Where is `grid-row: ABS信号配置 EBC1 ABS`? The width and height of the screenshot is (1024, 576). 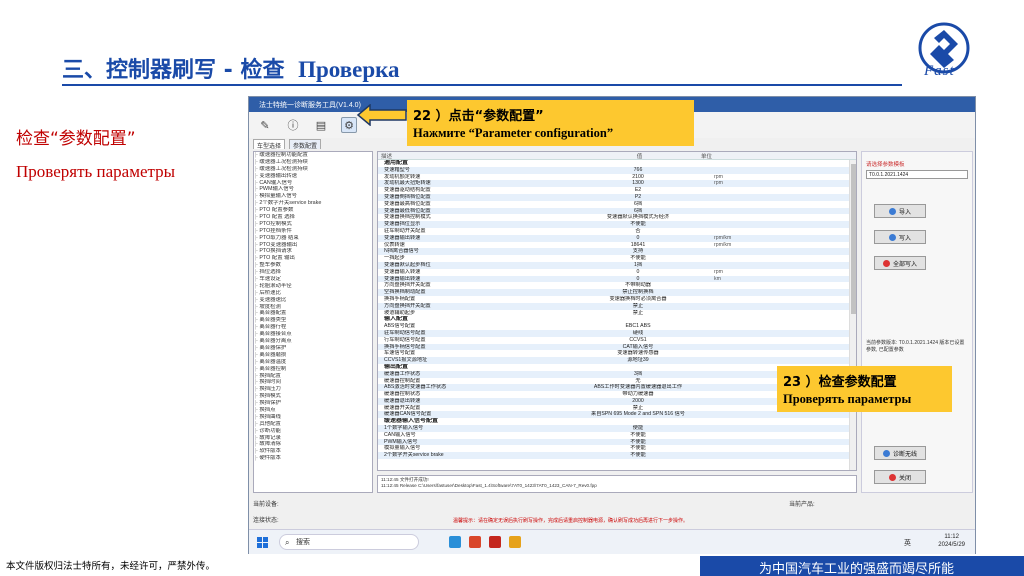
grid-row: ABS信号配置 EBC1 ABS is located at coordinates (617, 326).